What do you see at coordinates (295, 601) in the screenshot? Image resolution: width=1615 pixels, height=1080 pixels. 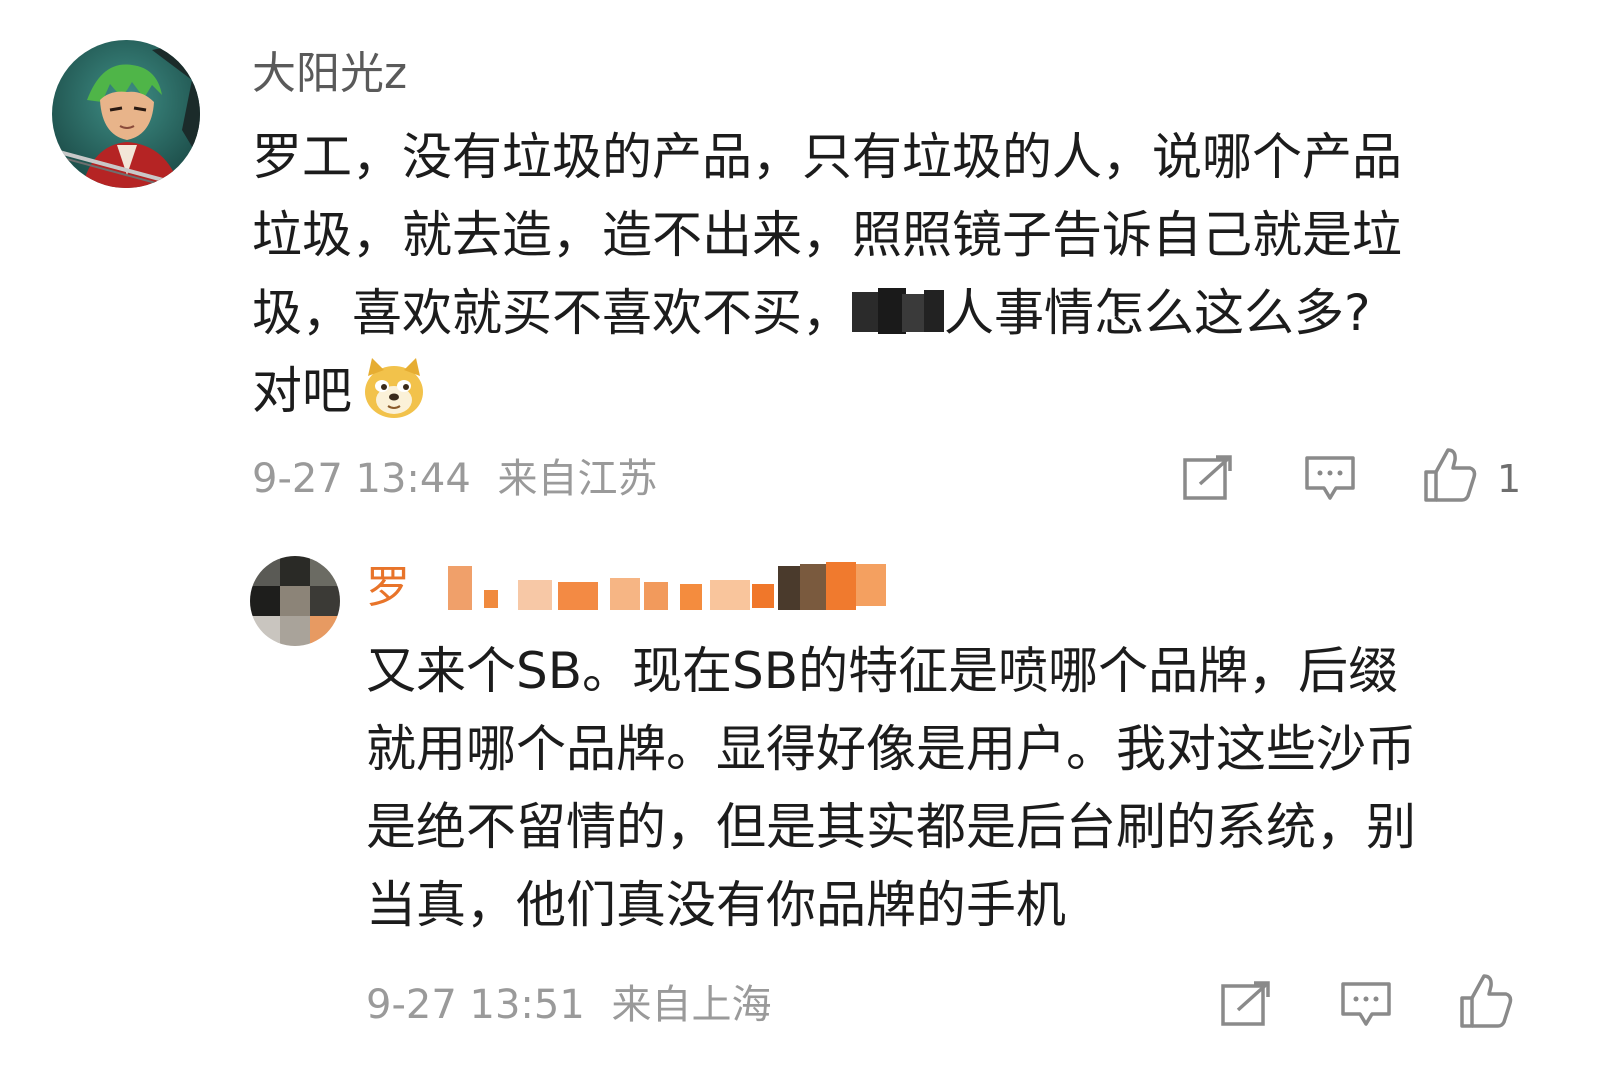 I see `reply-avatar` at bounding box center [295, 601].